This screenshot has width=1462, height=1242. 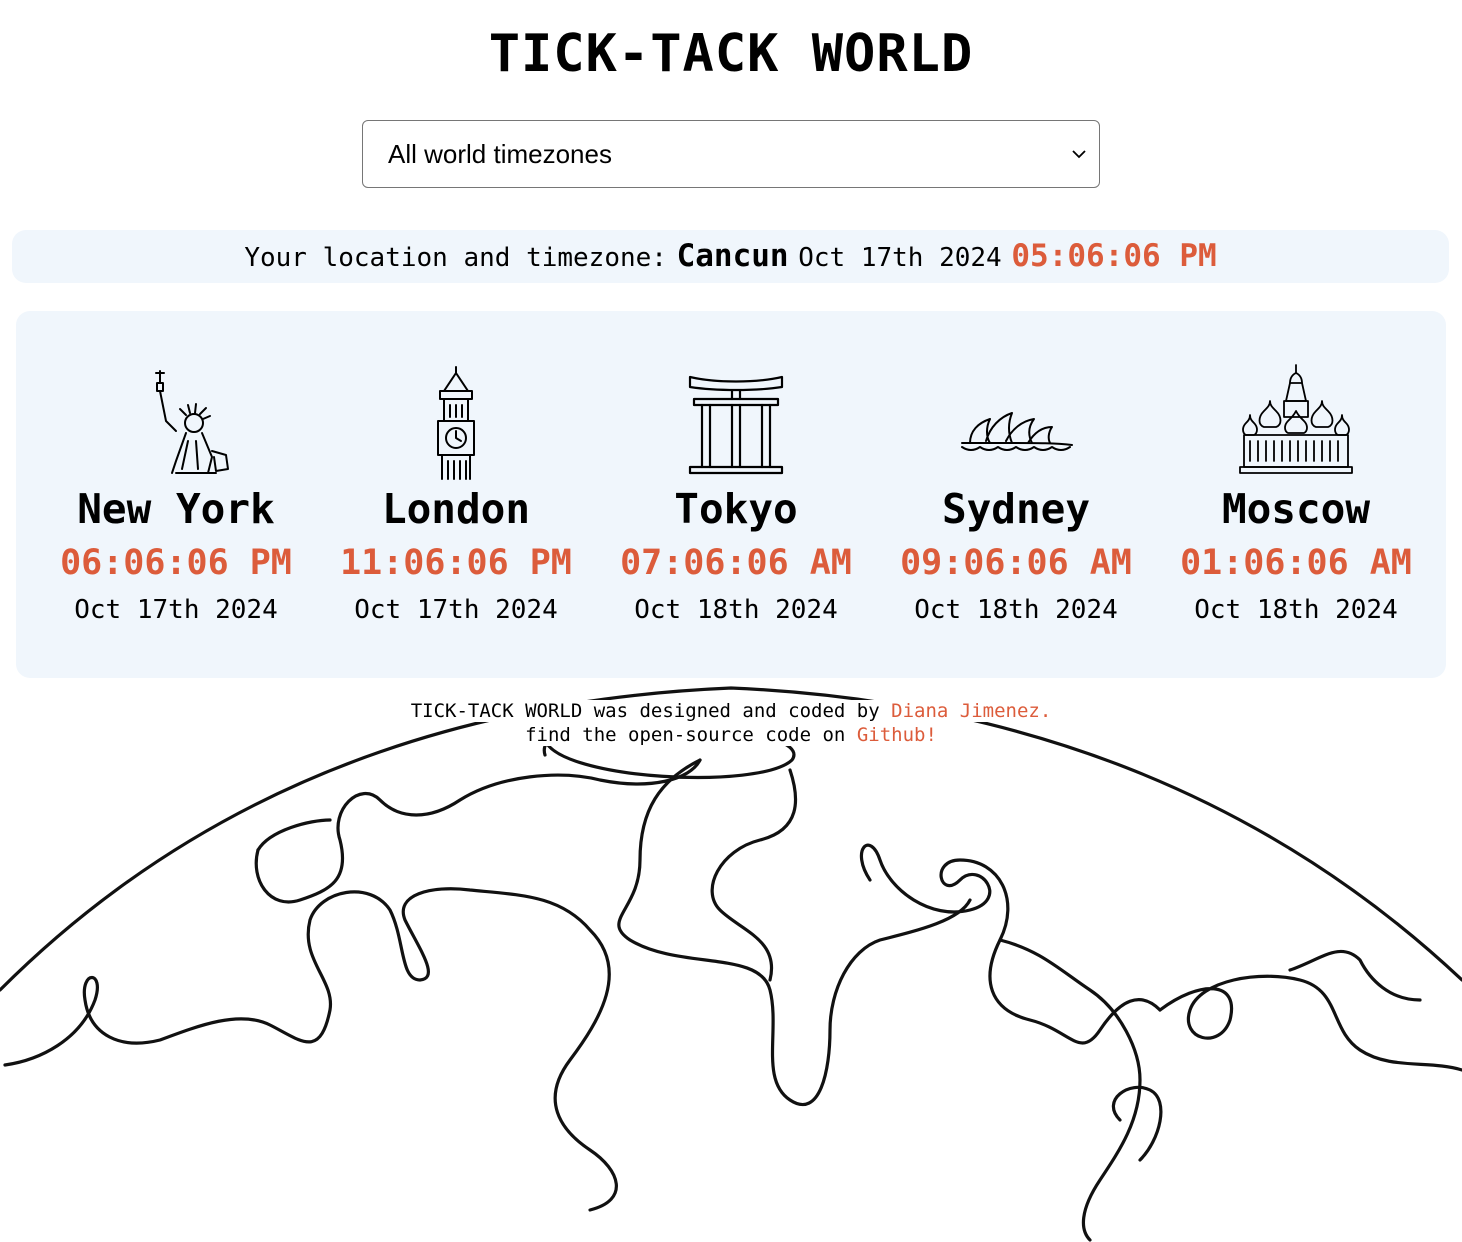 I want to click on city-name: New York, so click(x=176, y=509).